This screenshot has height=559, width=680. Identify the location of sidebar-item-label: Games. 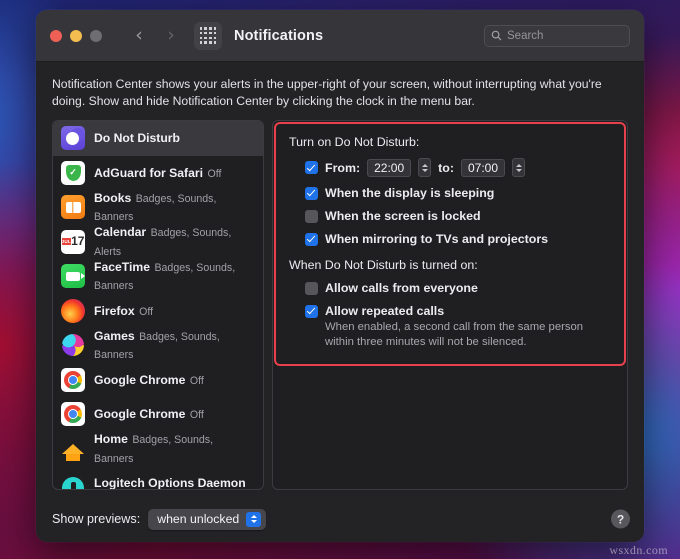
(114, 335).